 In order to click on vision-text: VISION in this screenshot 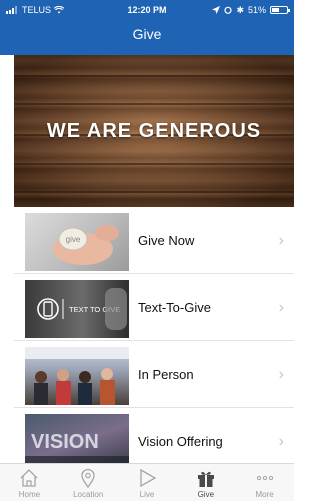, I will do `click(65, 442)`.